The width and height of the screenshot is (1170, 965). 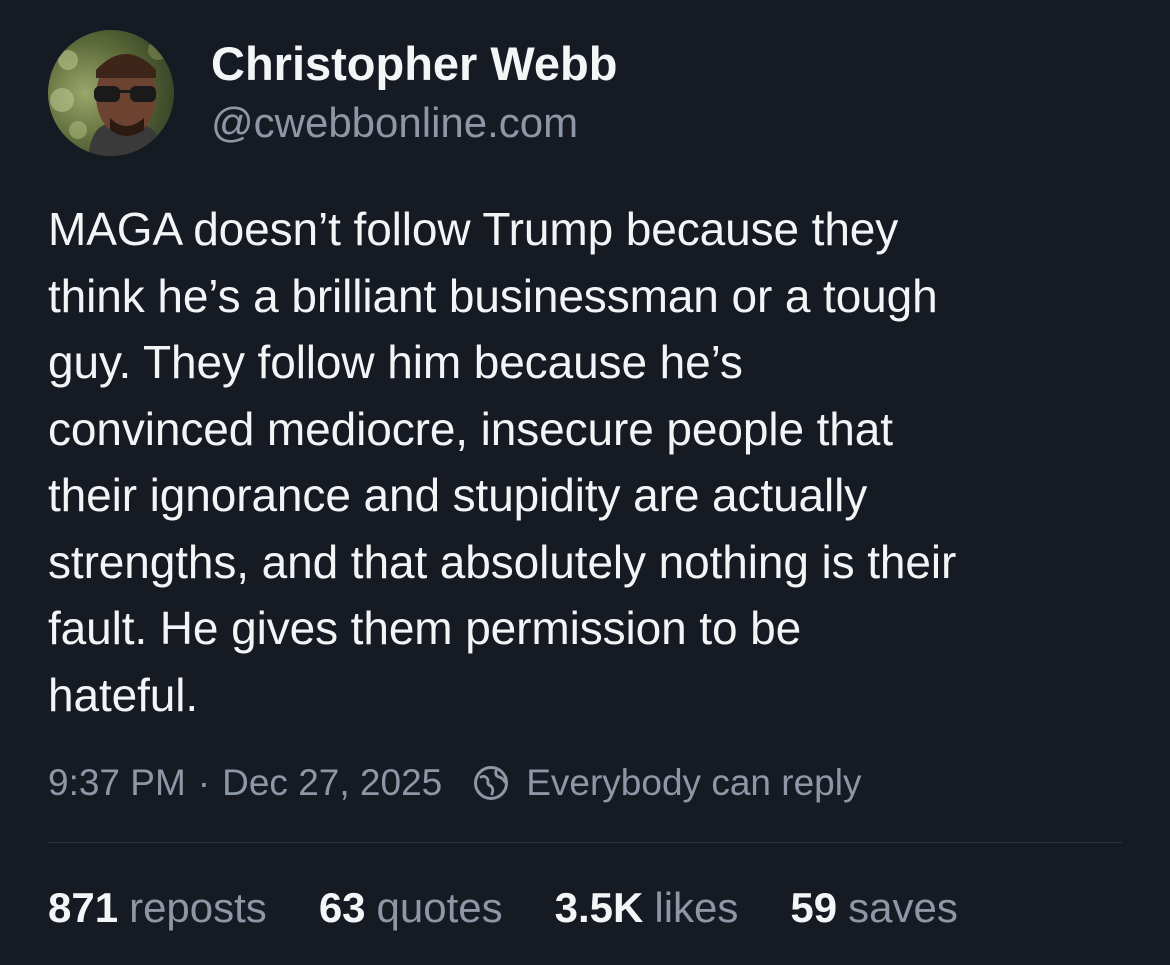 I want to click on globe-icon, so click(x=491, y=783).